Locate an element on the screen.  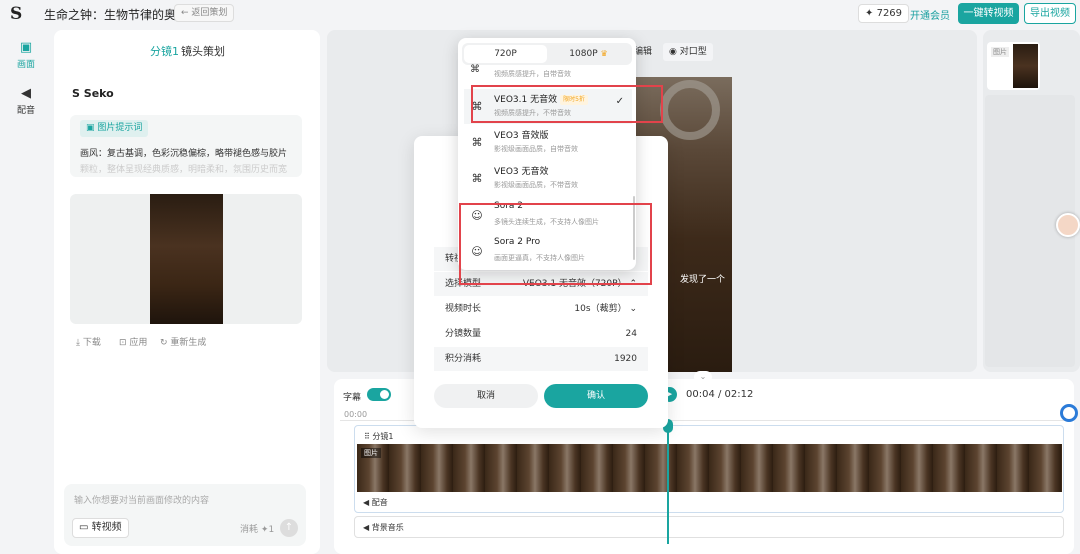
regenerate-label: 重新生成 is located at coordinates (188, 343).